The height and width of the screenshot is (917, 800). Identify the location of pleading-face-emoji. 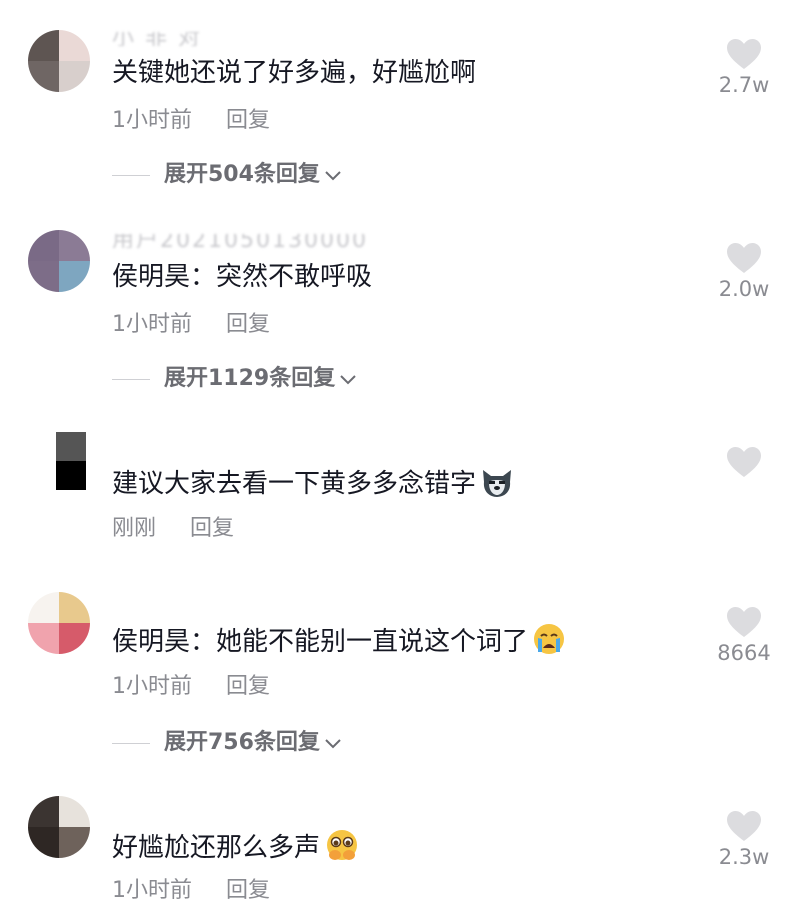
(342, 849).